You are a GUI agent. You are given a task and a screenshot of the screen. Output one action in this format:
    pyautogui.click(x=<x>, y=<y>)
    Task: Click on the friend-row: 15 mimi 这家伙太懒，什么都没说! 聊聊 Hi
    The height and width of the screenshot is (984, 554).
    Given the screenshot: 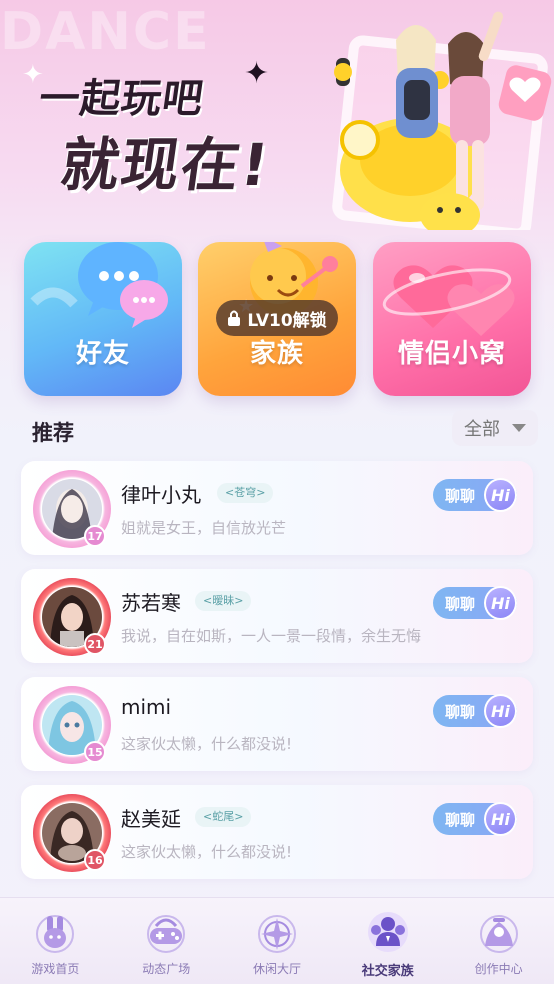 What is the action you would take?
    pyautogui.click(x=277, y=724)
    